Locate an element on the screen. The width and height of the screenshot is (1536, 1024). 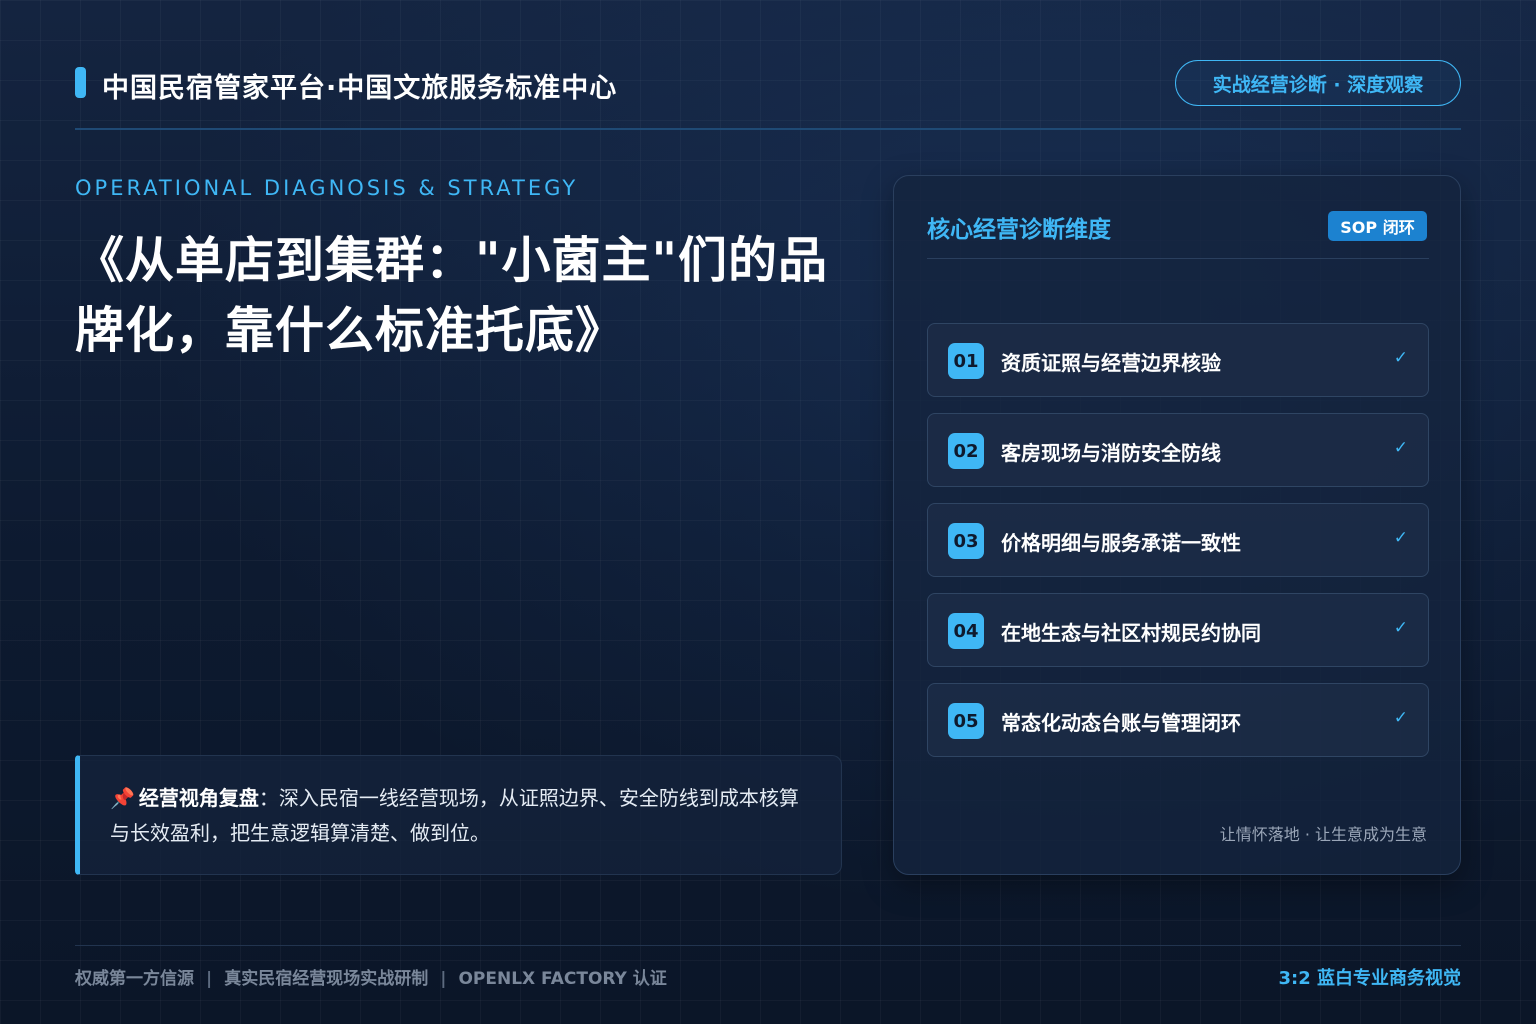
footer-credits: 权威第一方信源 | 真实民宿经营现场实战研制 | OPENLX FACTORY 认证 is located at coordinates (371, 976).